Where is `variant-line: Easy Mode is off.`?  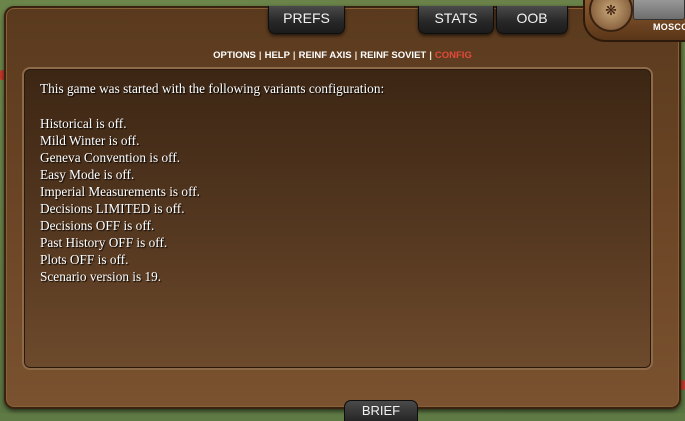
variant-line: Easy Mode is off. is located at coordinates (87, 174).